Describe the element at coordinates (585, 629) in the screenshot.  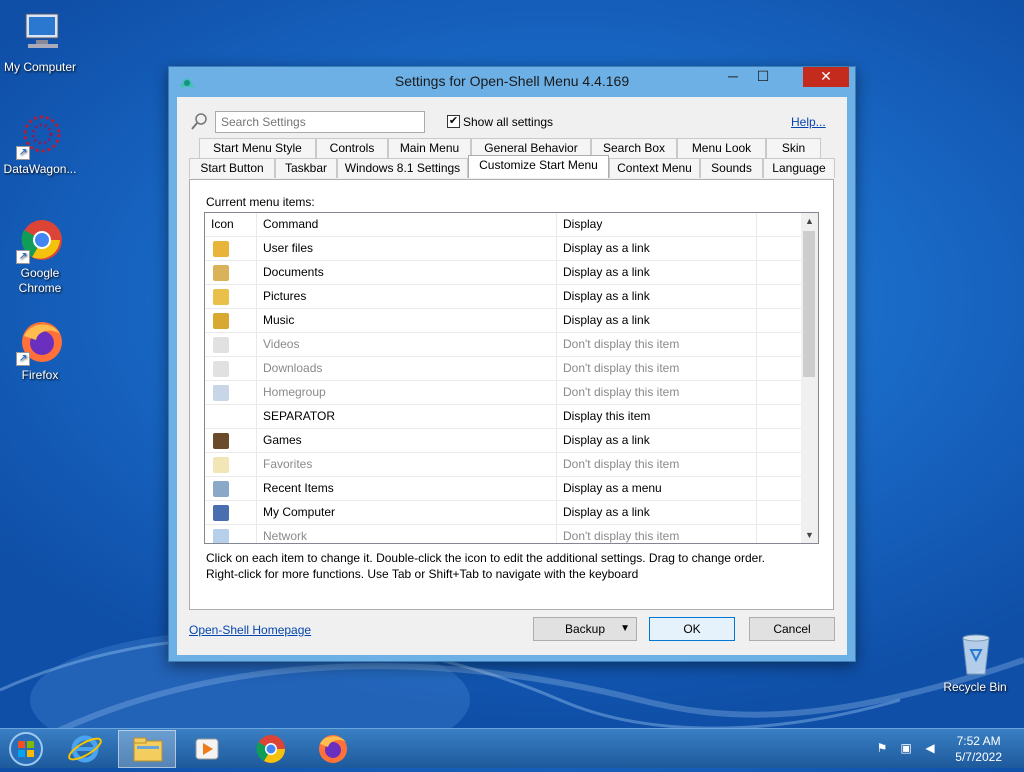
I see `backup-button: Backup ▼` at that location.